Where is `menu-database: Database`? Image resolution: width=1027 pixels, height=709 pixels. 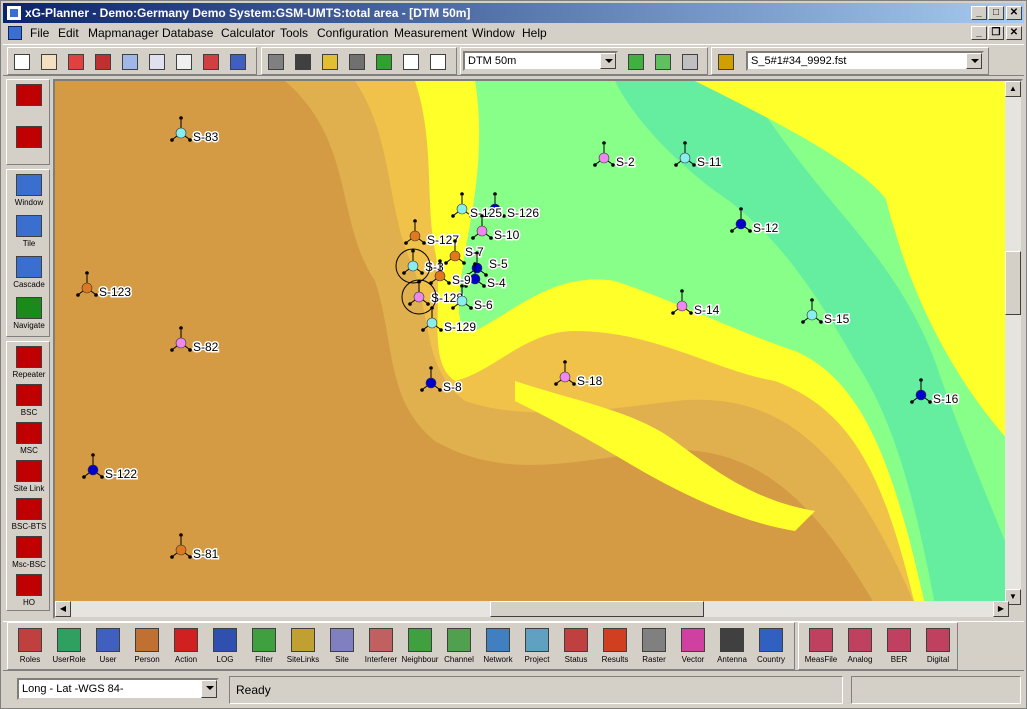
menu-database: Database is located at coordinates (187, 33).